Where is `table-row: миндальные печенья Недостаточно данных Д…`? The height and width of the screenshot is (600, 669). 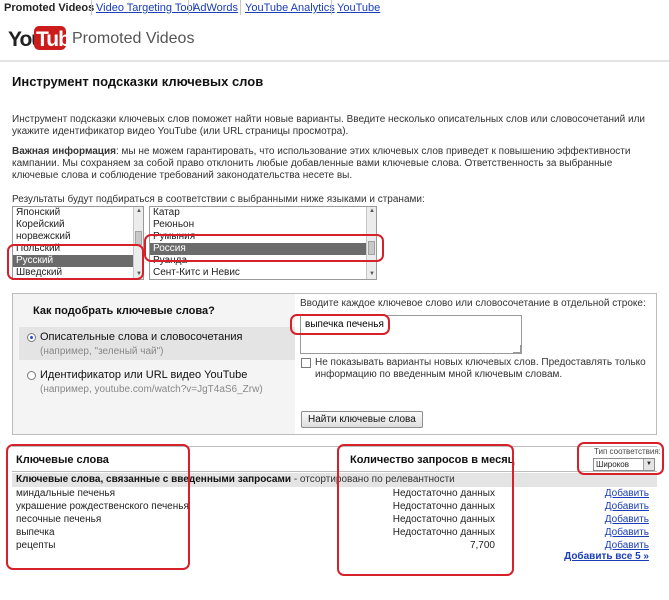
table-row: миндальные печенья Недостаточно данных Д… is located at coordinates (334, 493).